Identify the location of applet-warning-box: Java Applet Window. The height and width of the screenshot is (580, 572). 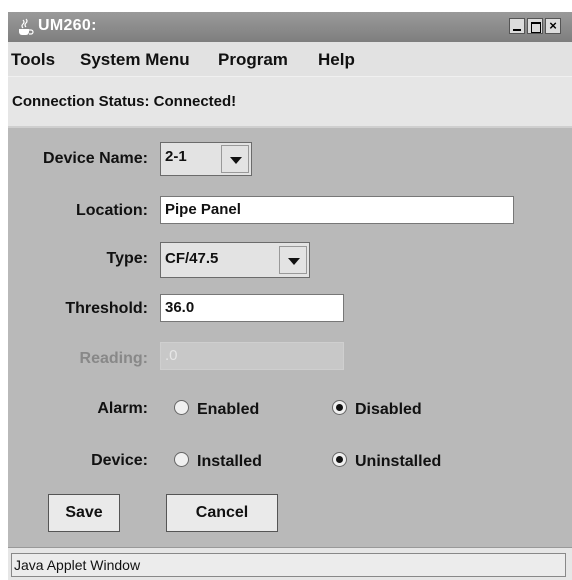
(288, 565).